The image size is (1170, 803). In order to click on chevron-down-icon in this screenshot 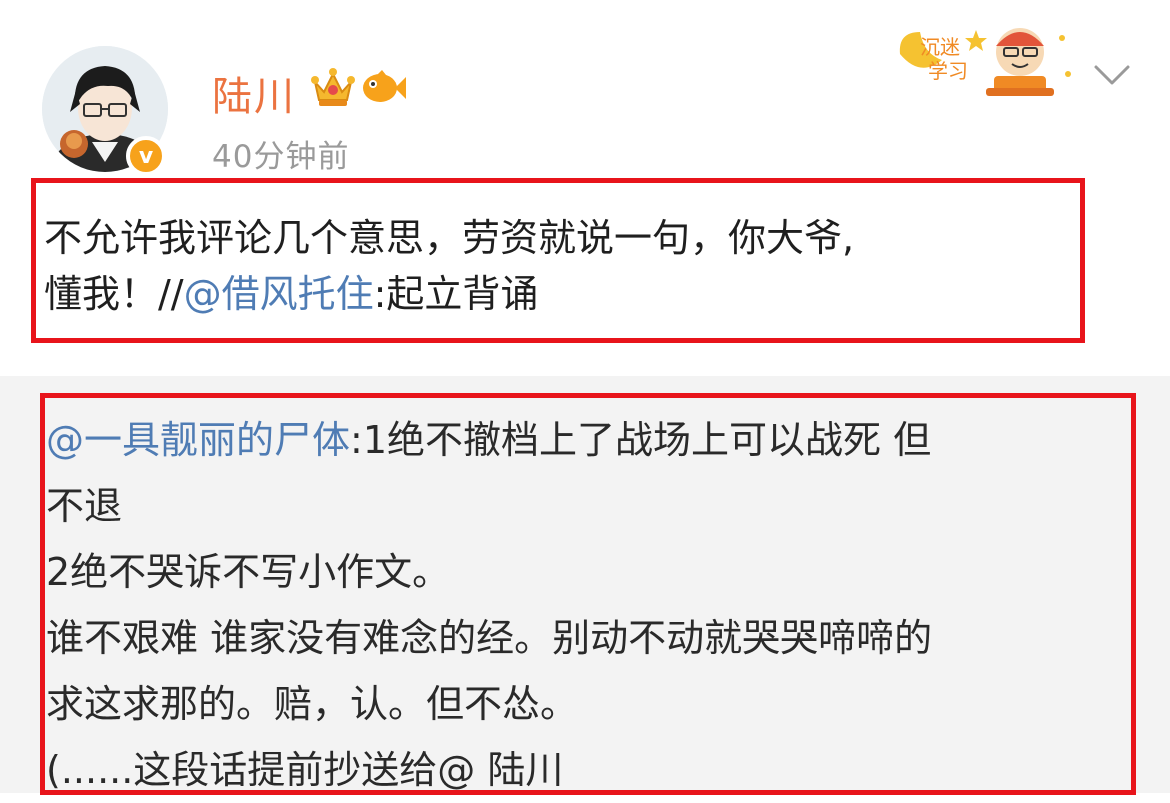, I will do `click(1112, 75)`.